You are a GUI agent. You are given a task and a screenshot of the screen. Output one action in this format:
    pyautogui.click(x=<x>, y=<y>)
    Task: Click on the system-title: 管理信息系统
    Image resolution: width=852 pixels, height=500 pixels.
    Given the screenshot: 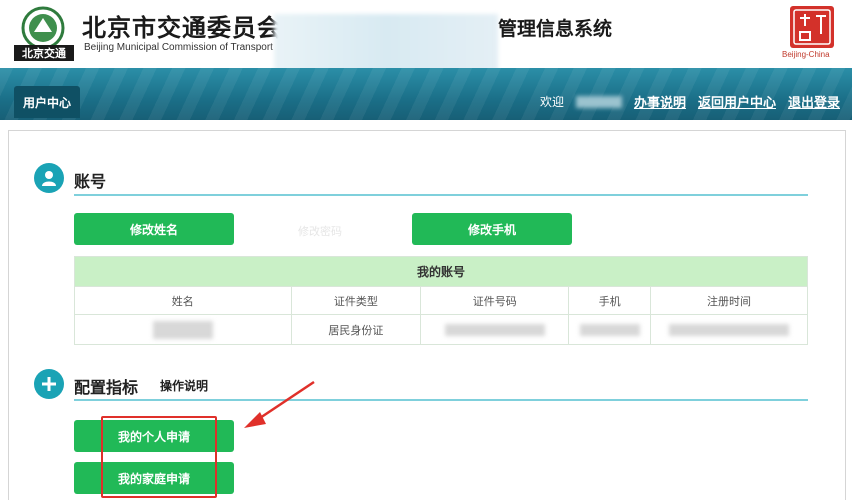 What is the action you would take?
    pyautogui.click(x=555, y=29)
    